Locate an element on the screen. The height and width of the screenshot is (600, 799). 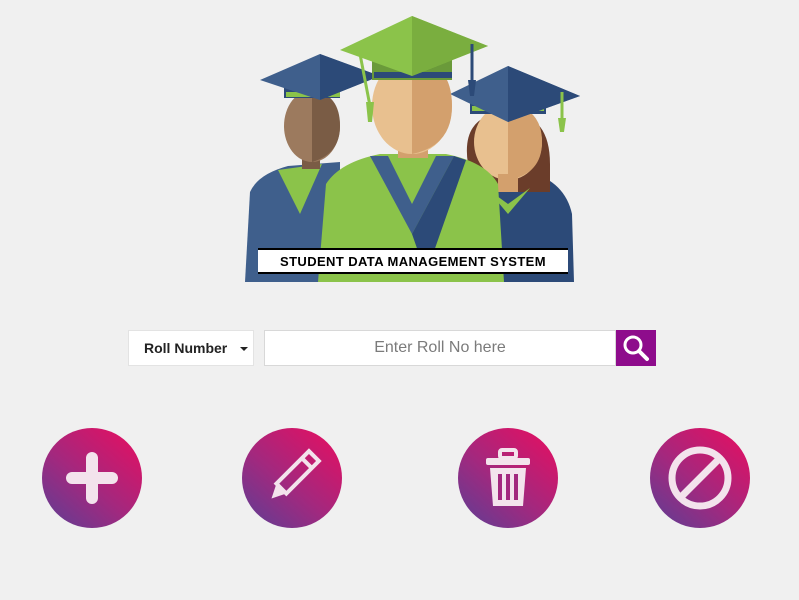
pencil-icon is located at coordinates (296, 473).